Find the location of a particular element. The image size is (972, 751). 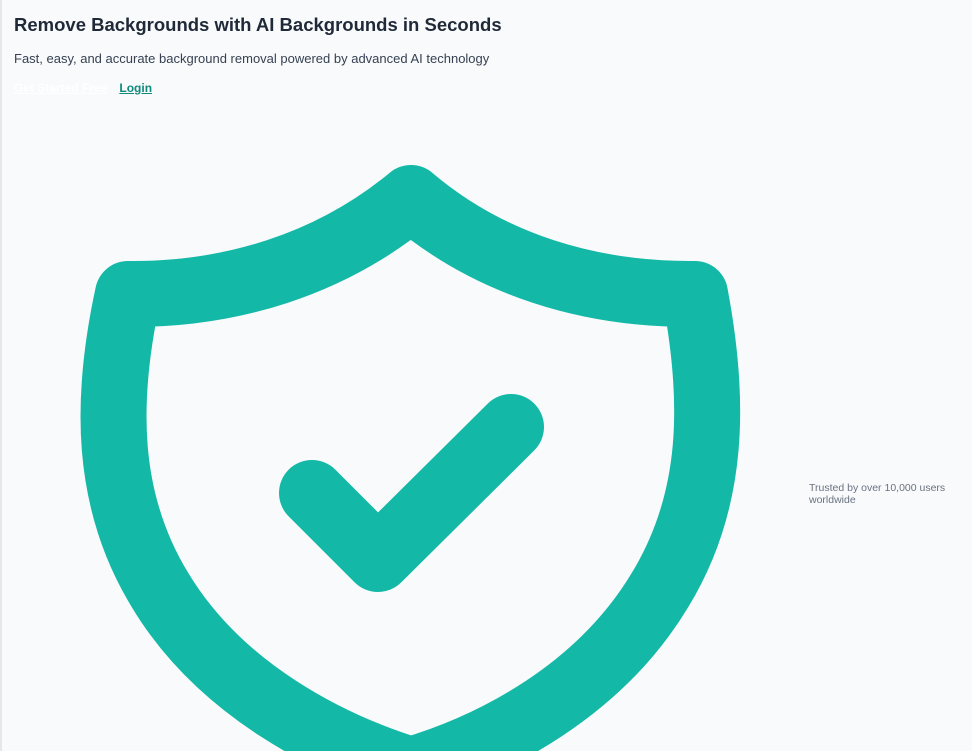

trust-badge-text: Trusted by over 10,000 users worldwide is located at coordinates (877, 494).